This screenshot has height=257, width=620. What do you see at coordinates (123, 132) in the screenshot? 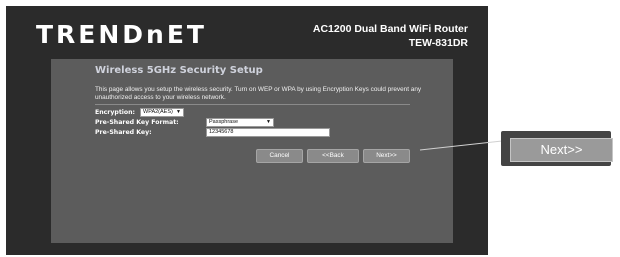
I see `psk-label: Pre-Shared Key:` at bounding box center [123, 132].